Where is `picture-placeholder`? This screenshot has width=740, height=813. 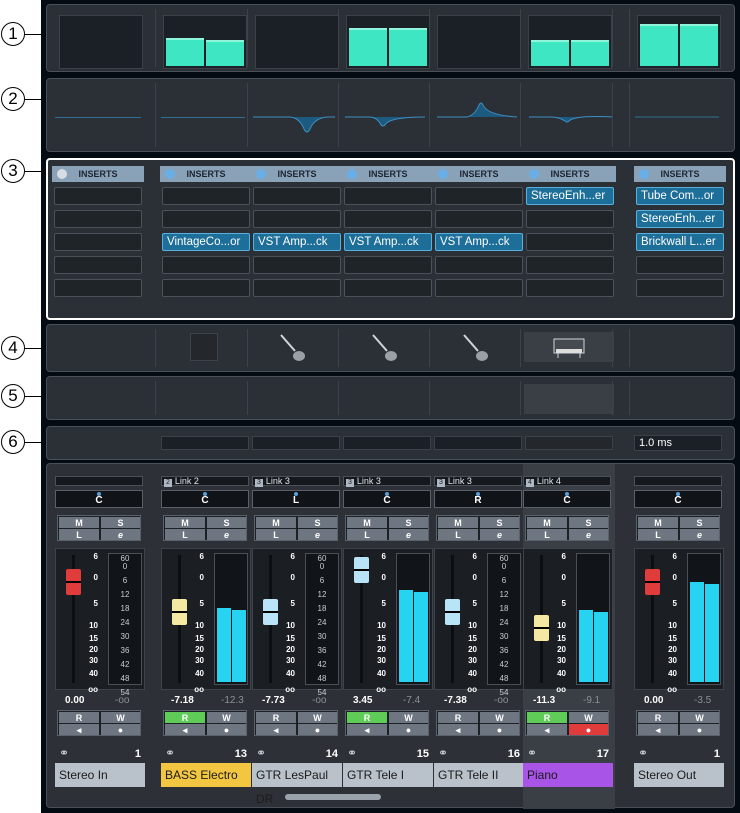
picture-placeholder is located at coordinates (204, 347).